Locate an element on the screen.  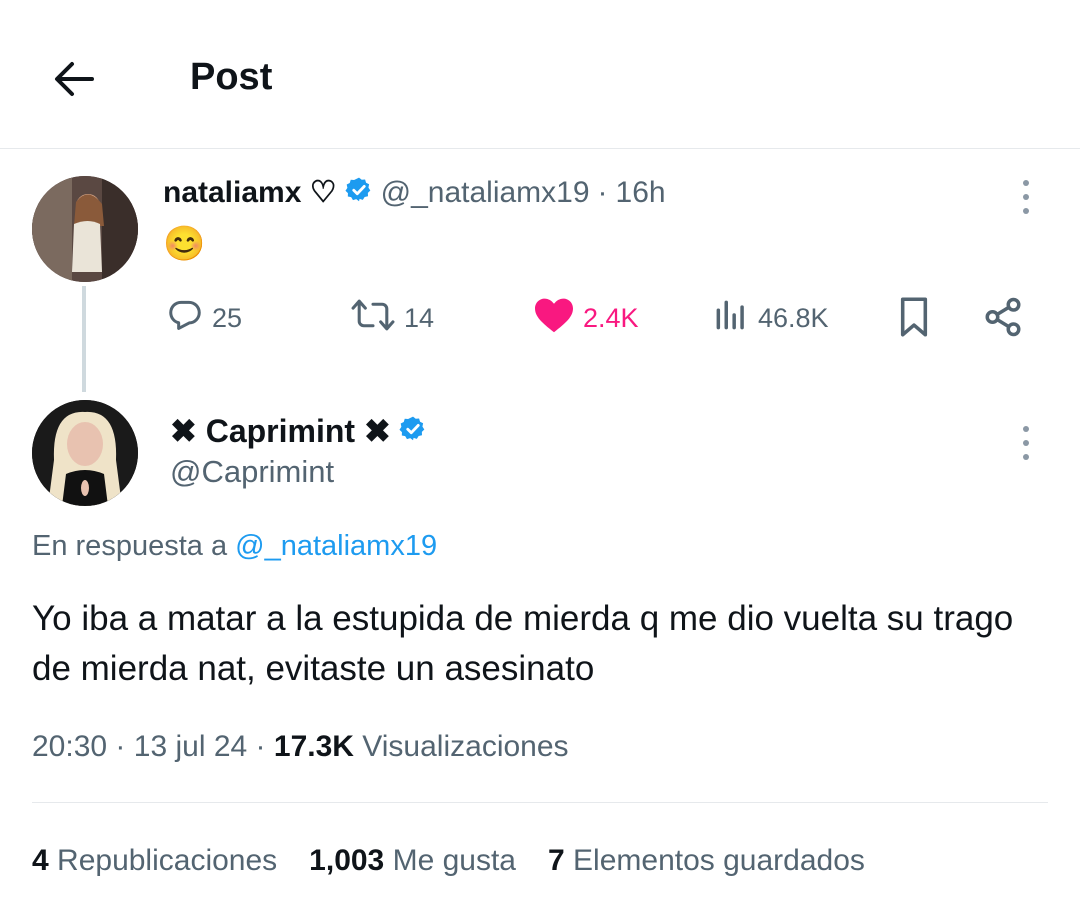
post-time: 20:30 is located at coordinates (69, 746).